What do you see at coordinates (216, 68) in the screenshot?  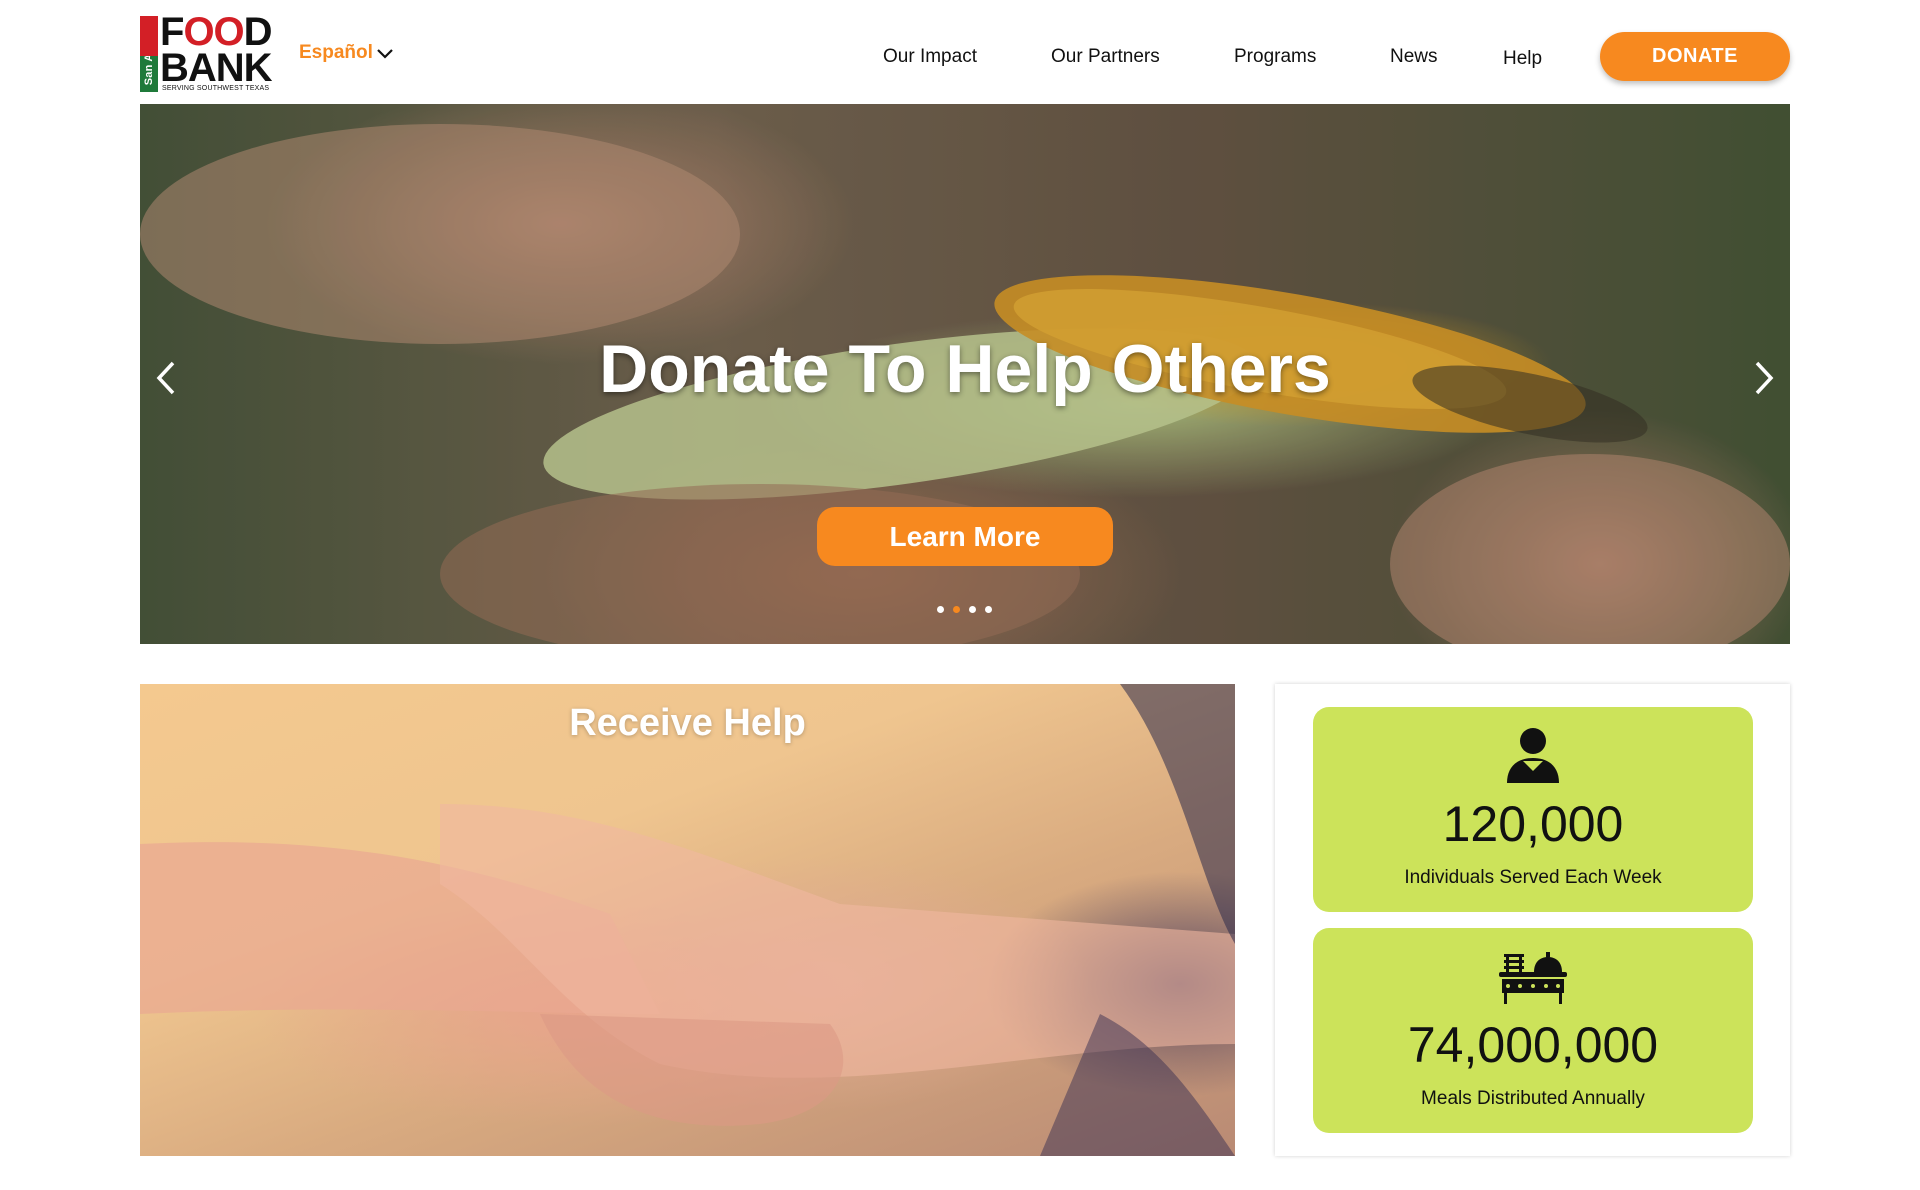 I see `logo-word-bank: BANK` at bounding box center [216, 68].